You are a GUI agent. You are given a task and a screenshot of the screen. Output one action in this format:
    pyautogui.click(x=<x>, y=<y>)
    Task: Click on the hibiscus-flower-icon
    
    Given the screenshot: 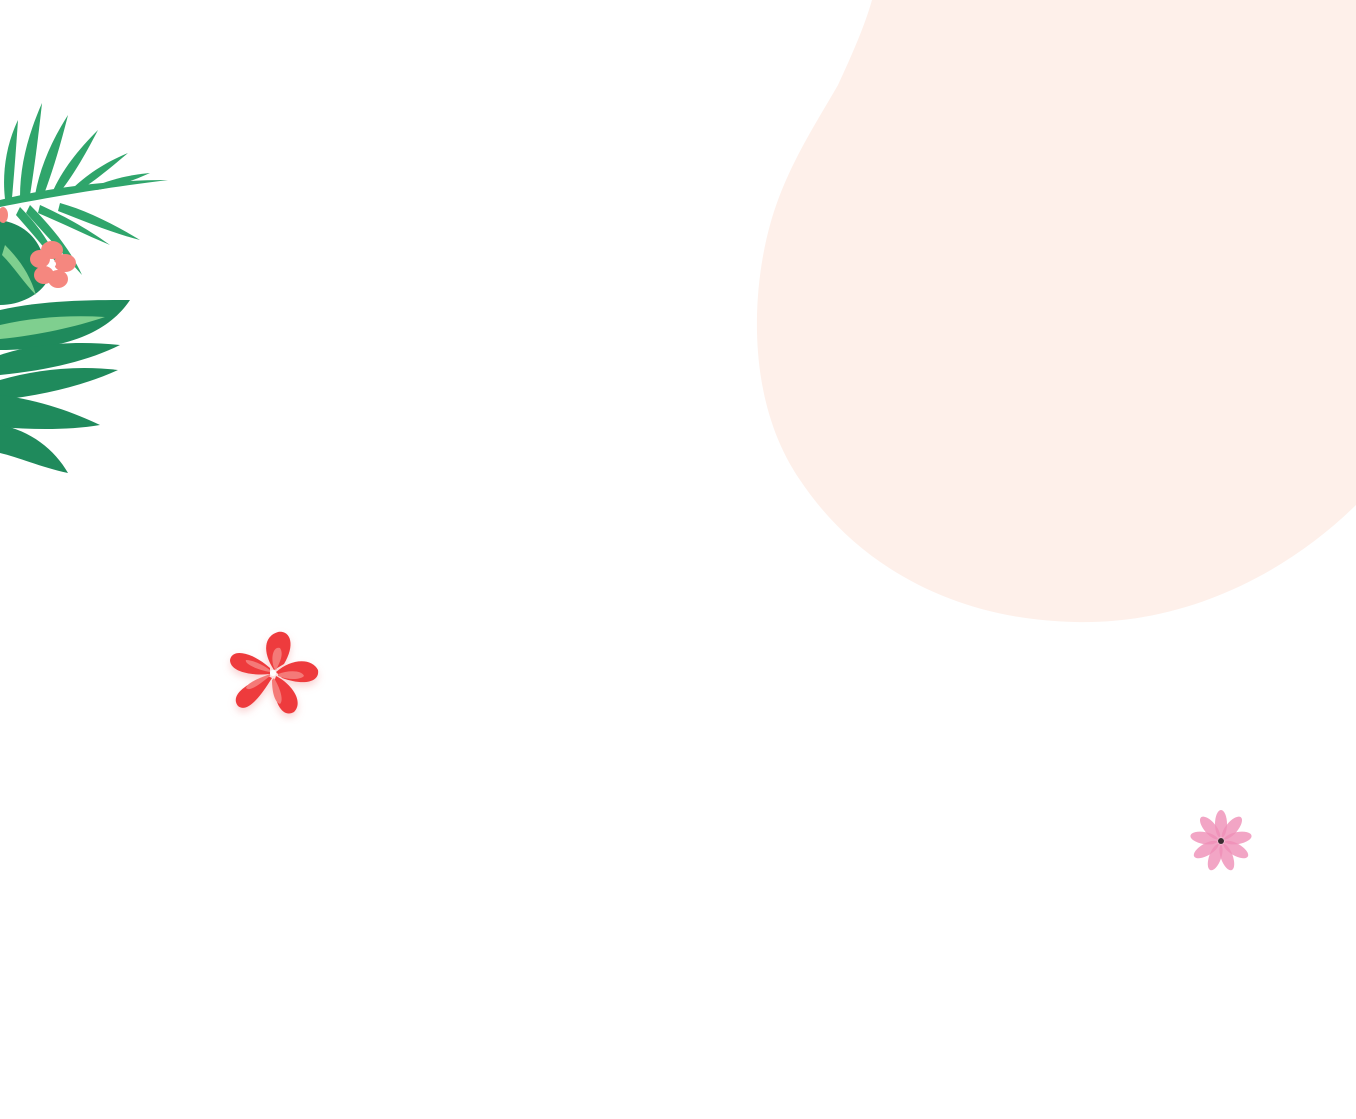 What is the action you would take?
    pyautogui.click(x=274, y=672)
    